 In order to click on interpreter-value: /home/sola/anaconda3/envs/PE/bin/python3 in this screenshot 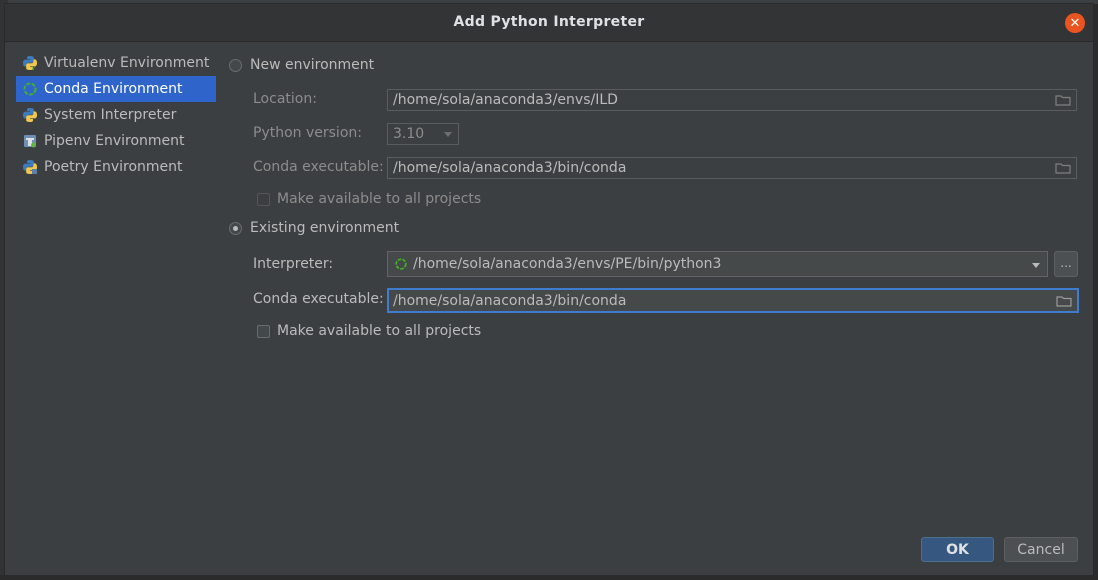, I will do `click(567, 264)`.